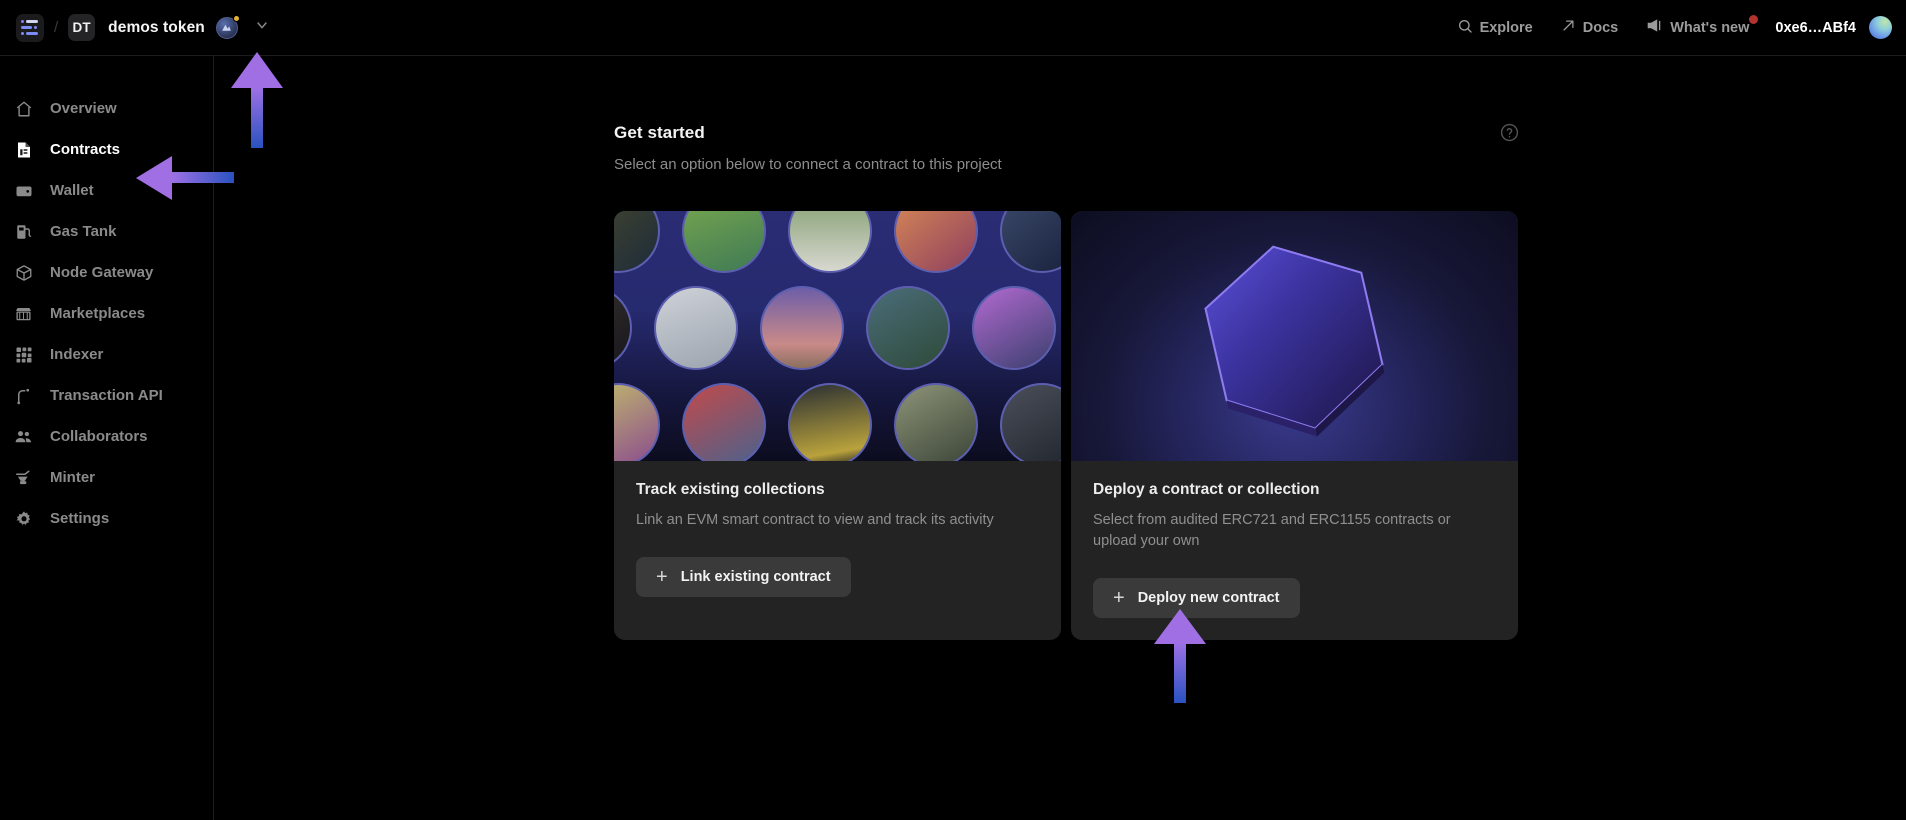 The height and width of the screenshot is (820, 1906). Describe the element at coordinates (102, 272) in the screenshot. I see `sidebar-item-label: Node Gateway` at that location.